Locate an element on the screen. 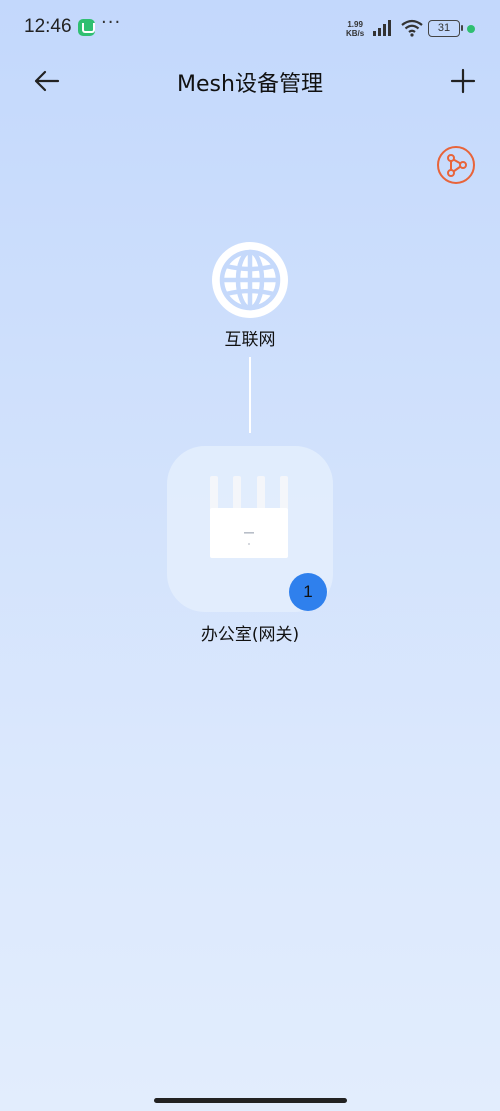  internet-label: 互联网 is located at coordinates (250, 340).